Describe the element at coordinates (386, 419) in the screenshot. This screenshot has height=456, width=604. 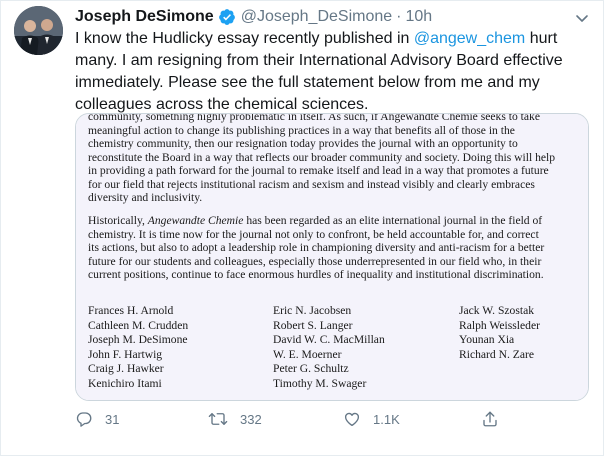
I see `like-count: 1.1K` at that location.